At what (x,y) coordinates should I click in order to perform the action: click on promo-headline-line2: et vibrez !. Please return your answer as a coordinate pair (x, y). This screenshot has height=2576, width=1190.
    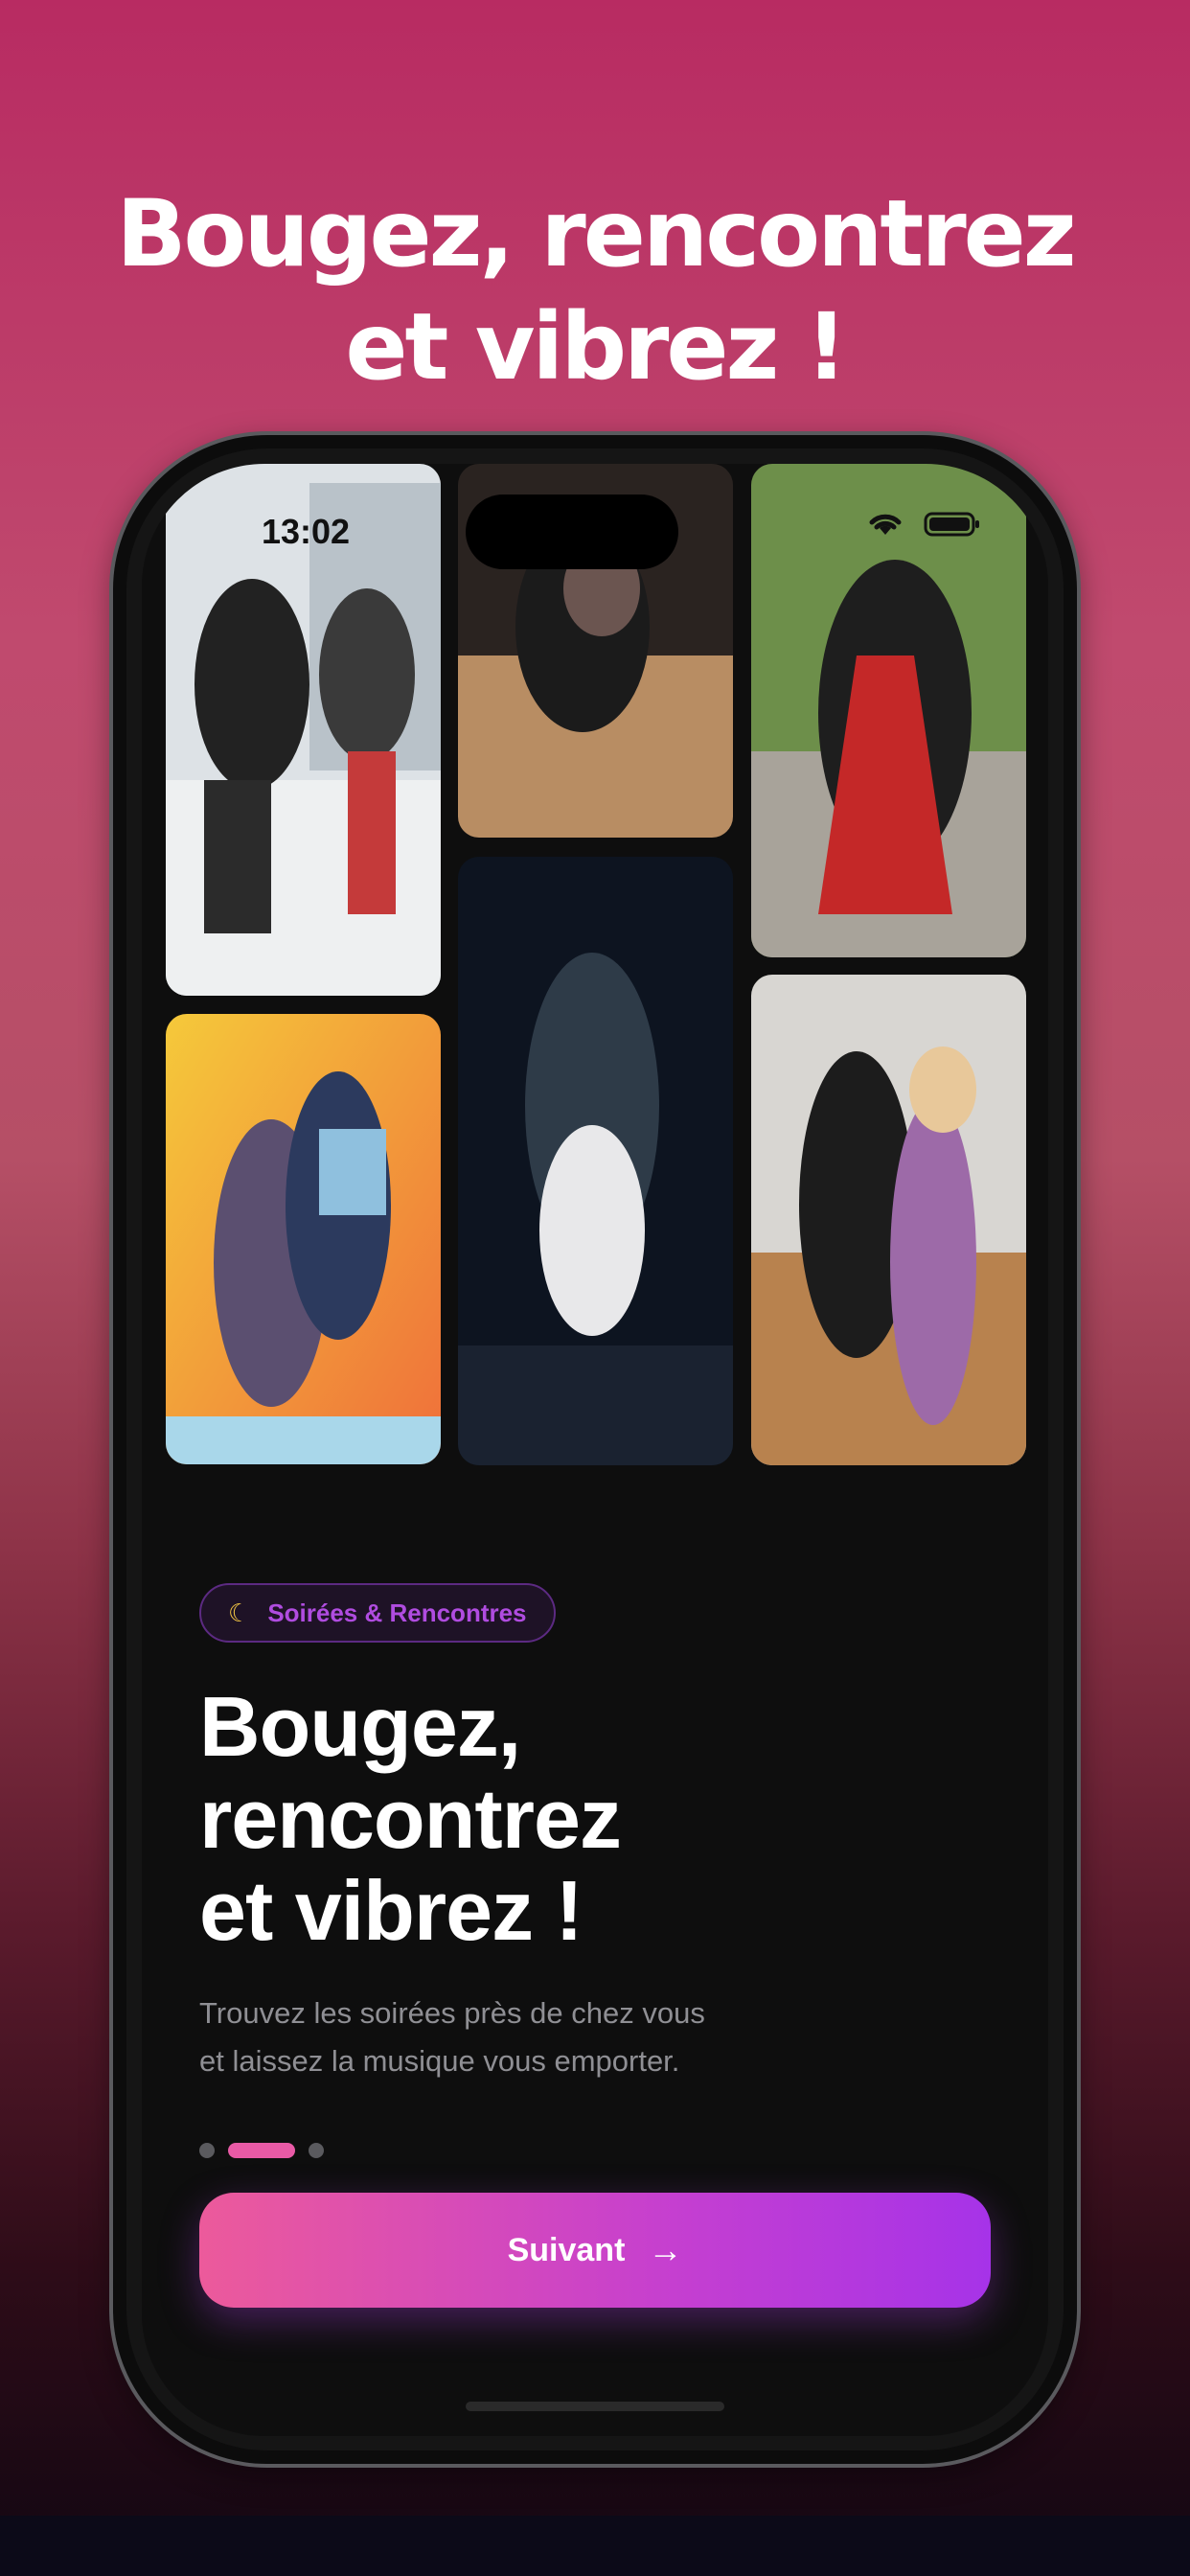
    Looking at the image, I should click on (596, 347).